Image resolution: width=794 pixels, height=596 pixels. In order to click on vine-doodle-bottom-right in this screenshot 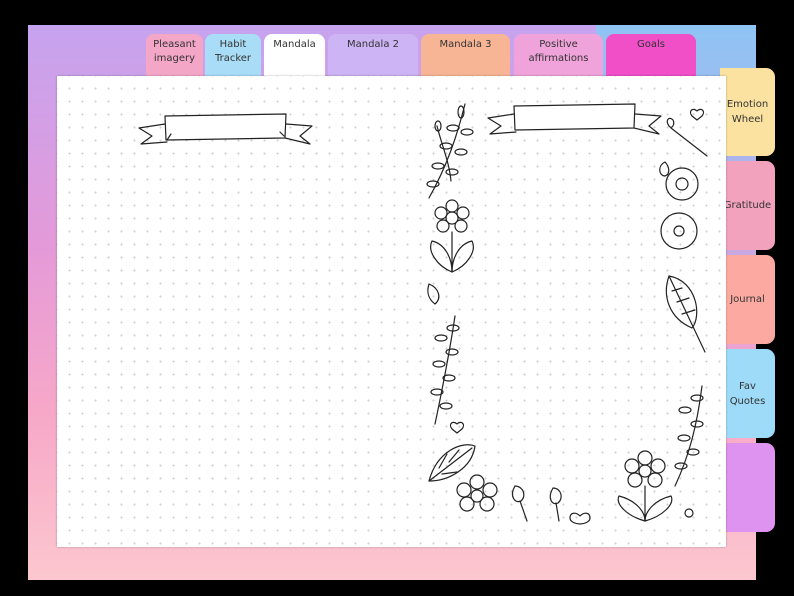, I will do `click(689, 436)`.